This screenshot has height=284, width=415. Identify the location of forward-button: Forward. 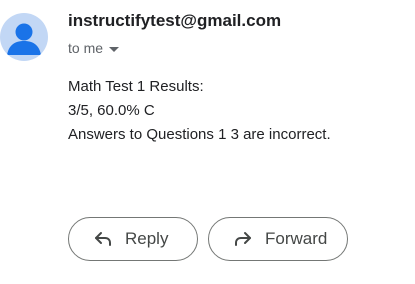
(278, 239).